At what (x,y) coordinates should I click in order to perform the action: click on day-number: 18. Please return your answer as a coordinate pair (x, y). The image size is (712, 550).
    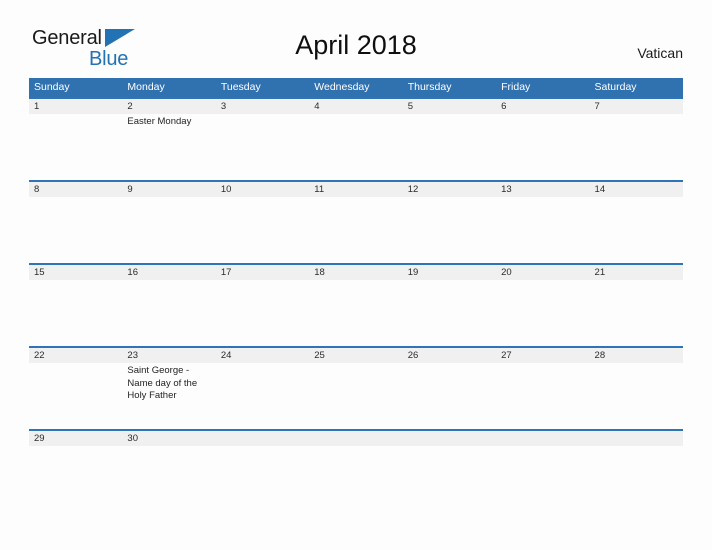
    Looking at the image, I should click on (355, 272).